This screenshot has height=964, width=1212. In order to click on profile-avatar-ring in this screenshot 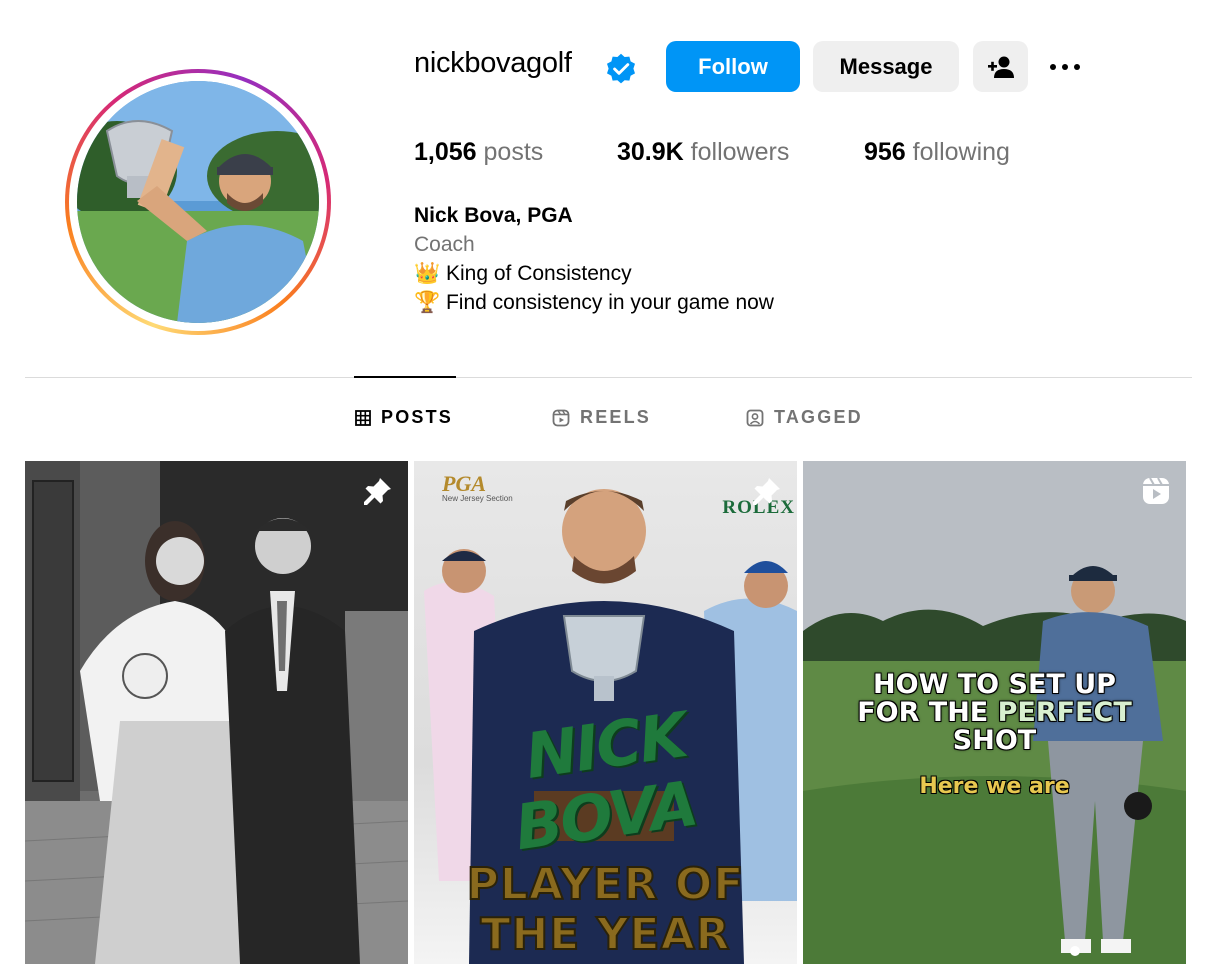, I will do `click(198, 202)`.